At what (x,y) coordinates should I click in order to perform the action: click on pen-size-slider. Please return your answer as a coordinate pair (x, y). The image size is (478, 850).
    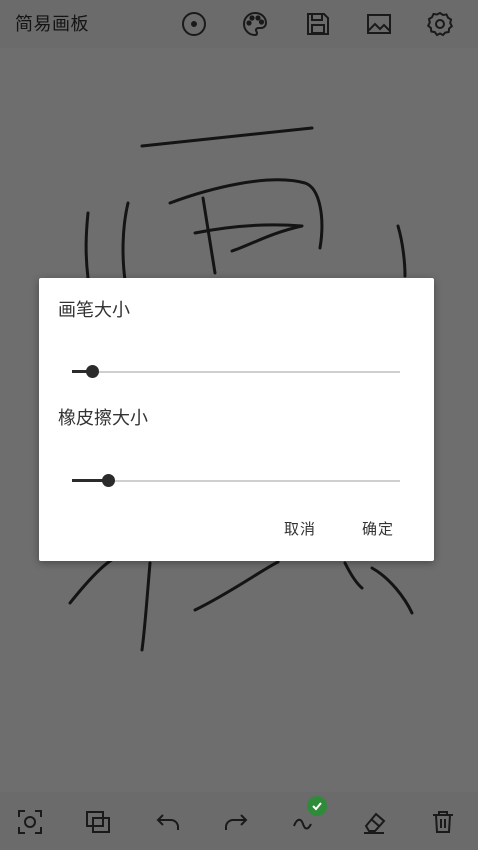
    Looking at the image, I should click on (236, 372).